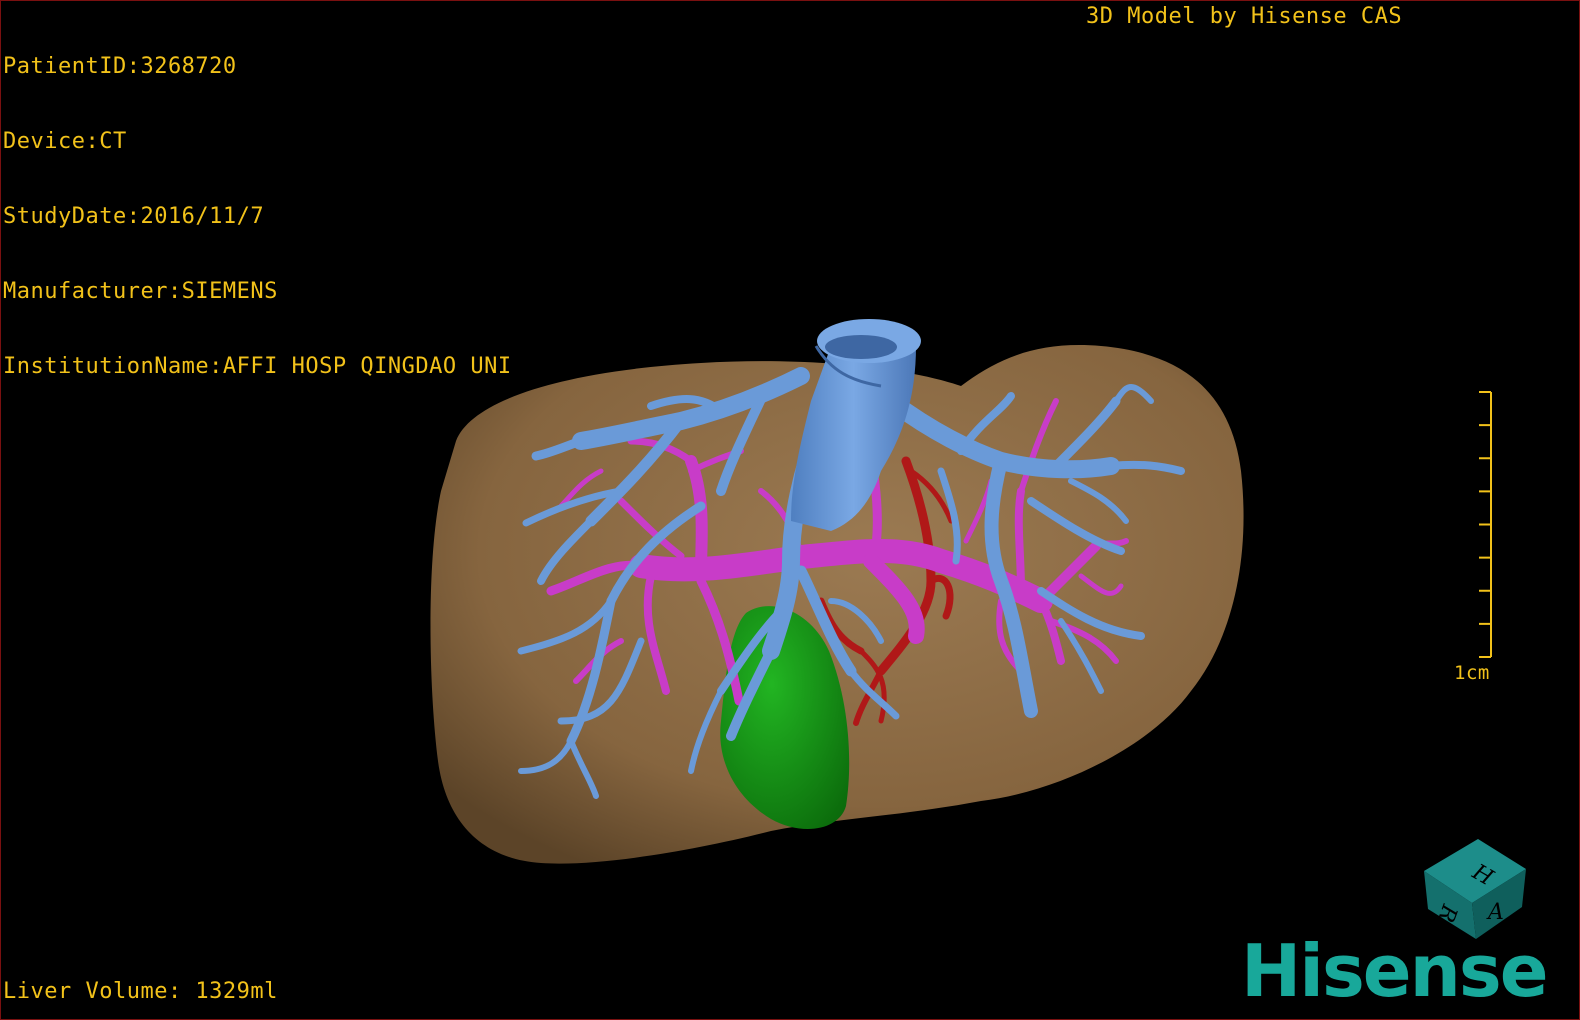  I want to click on manufacturer-text: Manufacturer:SIEMENS, so click(140, 291).